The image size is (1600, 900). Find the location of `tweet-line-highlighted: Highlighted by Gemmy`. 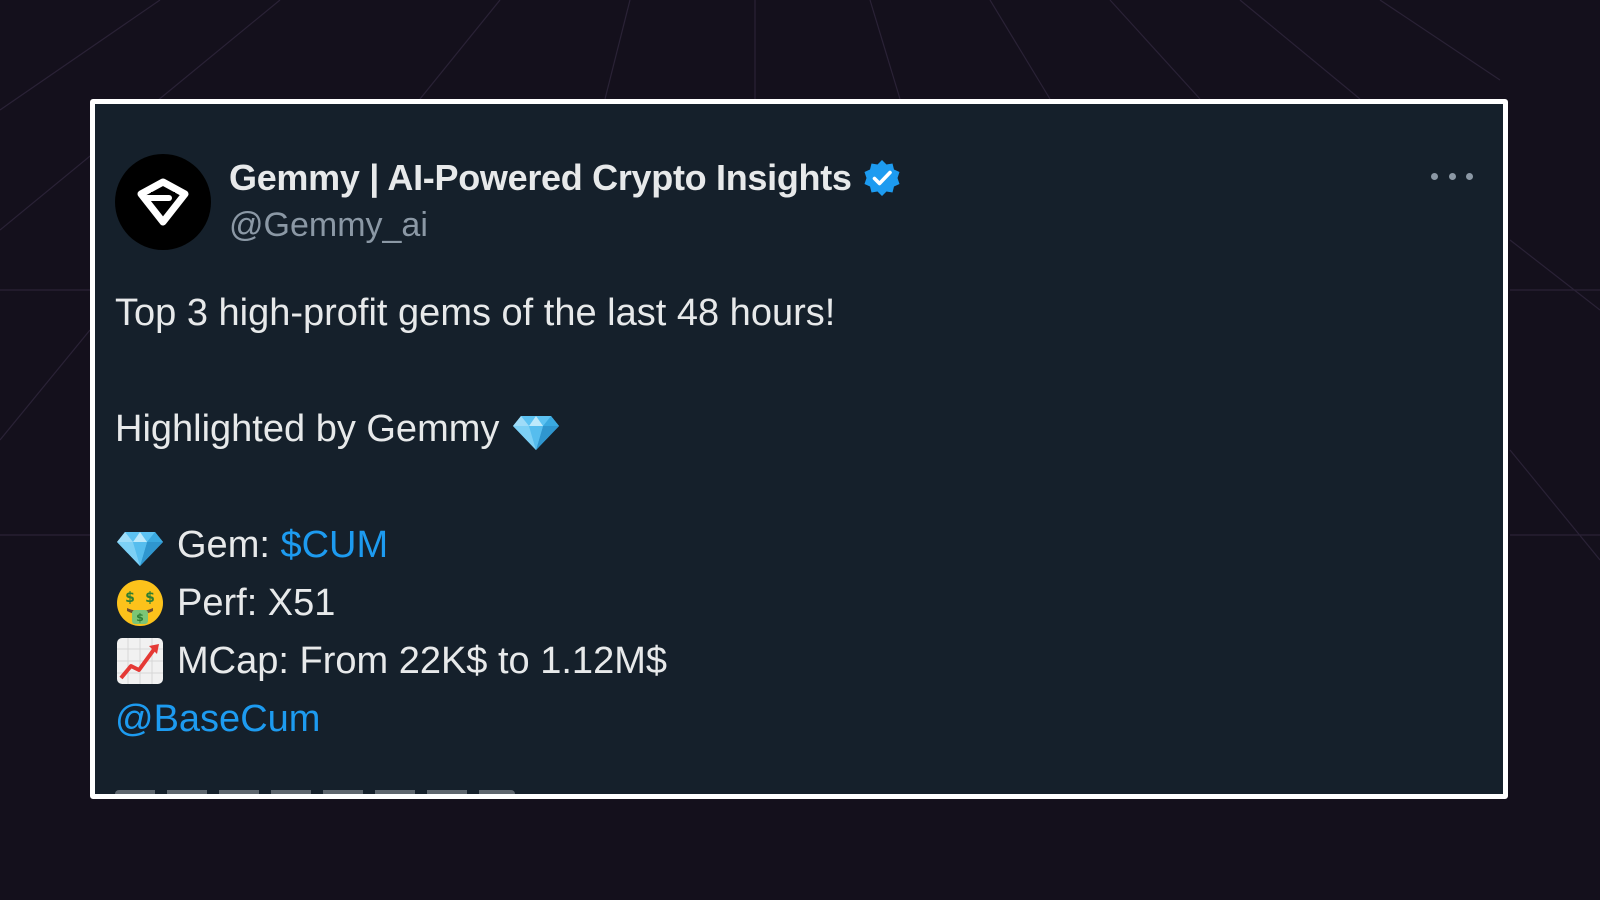

tweet-line-highlighted: Highlighted by Gemmy is located at coordinates (785, 429).